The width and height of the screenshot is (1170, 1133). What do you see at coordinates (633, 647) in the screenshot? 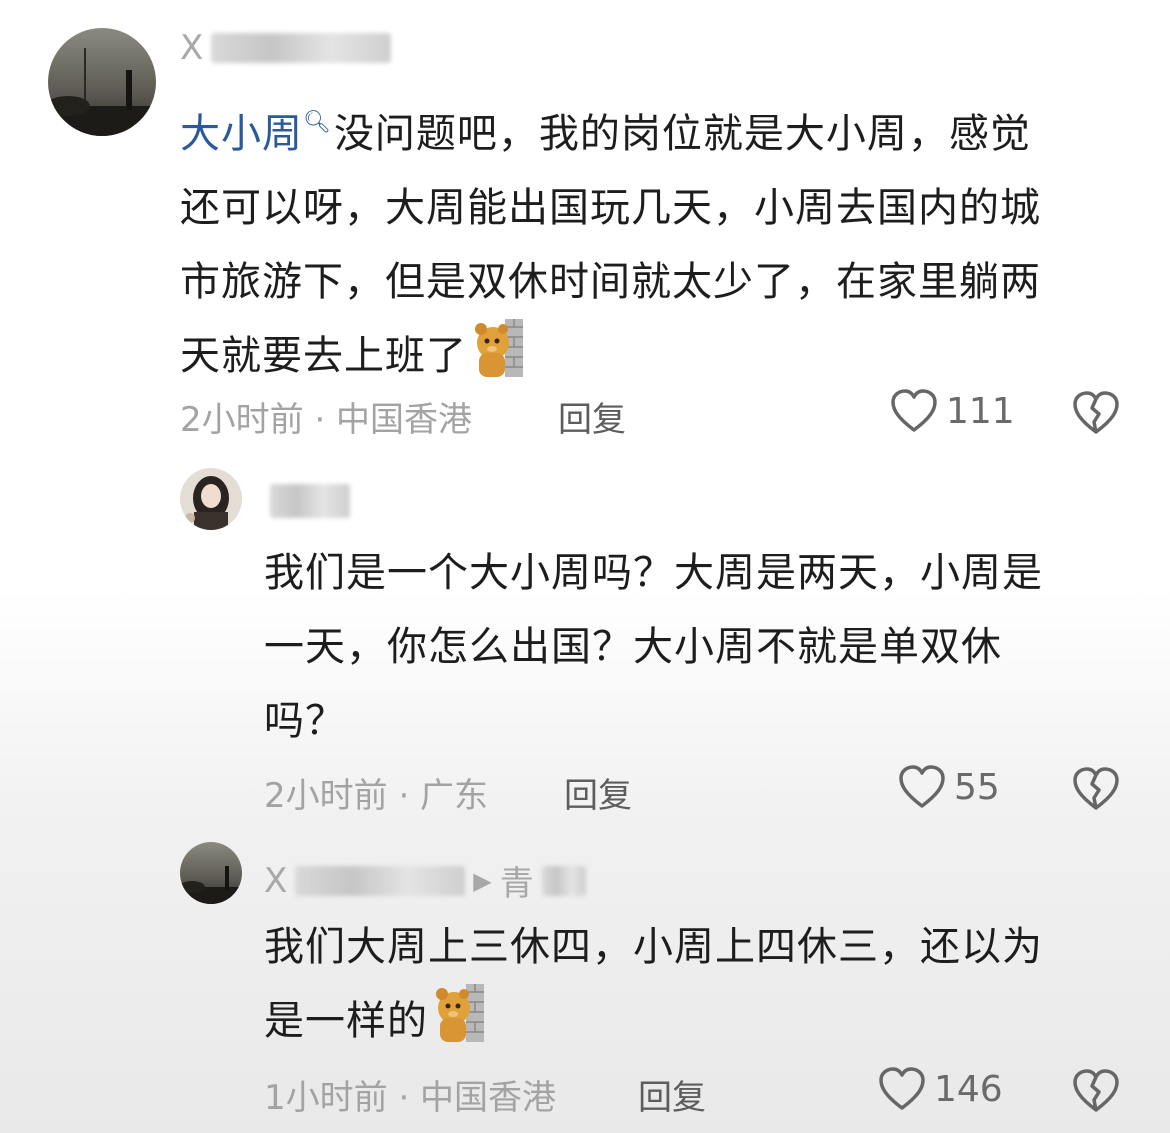
I see `comment-line: 一天，你怎么出国？大小周不就是单双休` at bounding box center [633, 647].